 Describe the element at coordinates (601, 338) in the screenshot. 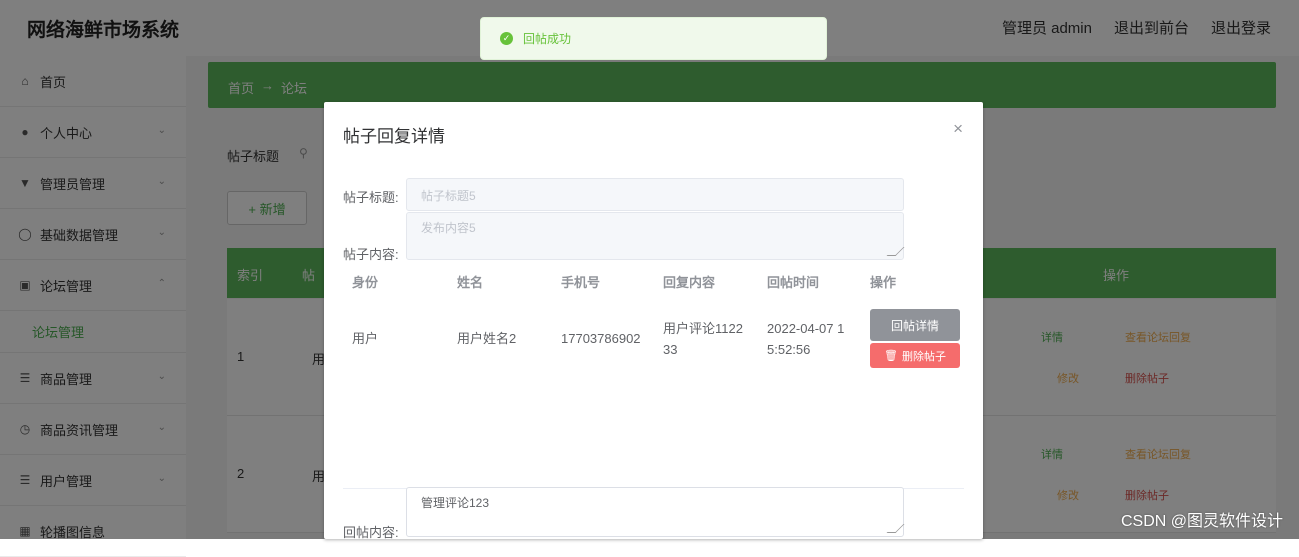

I see `reply-cell-phone: 17703786902` at that location.